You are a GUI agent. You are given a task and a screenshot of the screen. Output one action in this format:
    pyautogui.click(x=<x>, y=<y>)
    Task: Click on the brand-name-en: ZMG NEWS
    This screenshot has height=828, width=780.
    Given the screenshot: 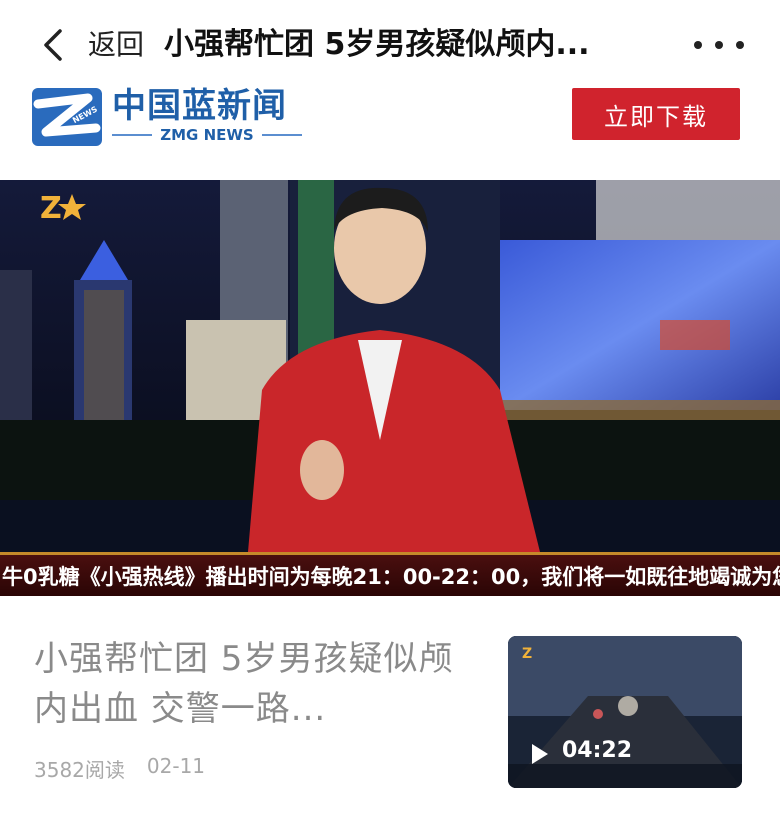 What is the action you would take?
    pyautogui.click(x=207, y=135)
    